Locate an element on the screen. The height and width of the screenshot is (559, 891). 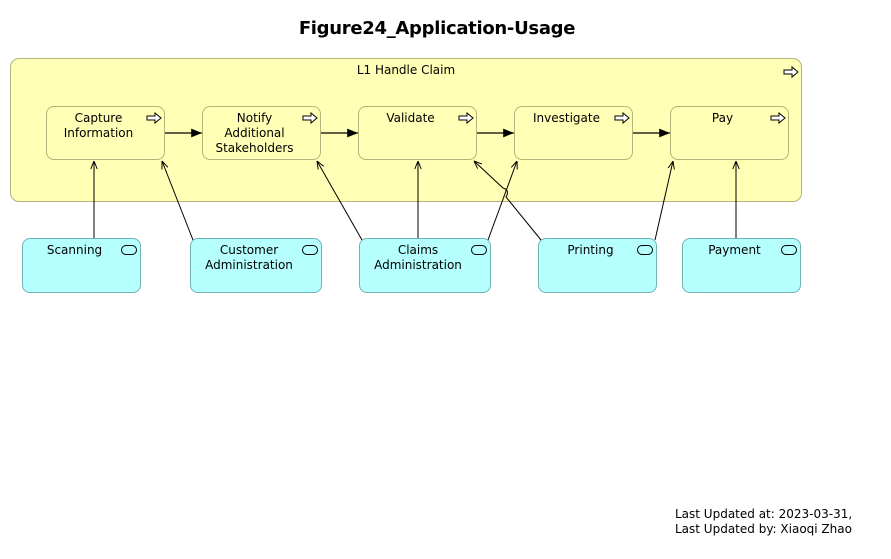
serves-printing-pay is located at coordinates (663, 201).